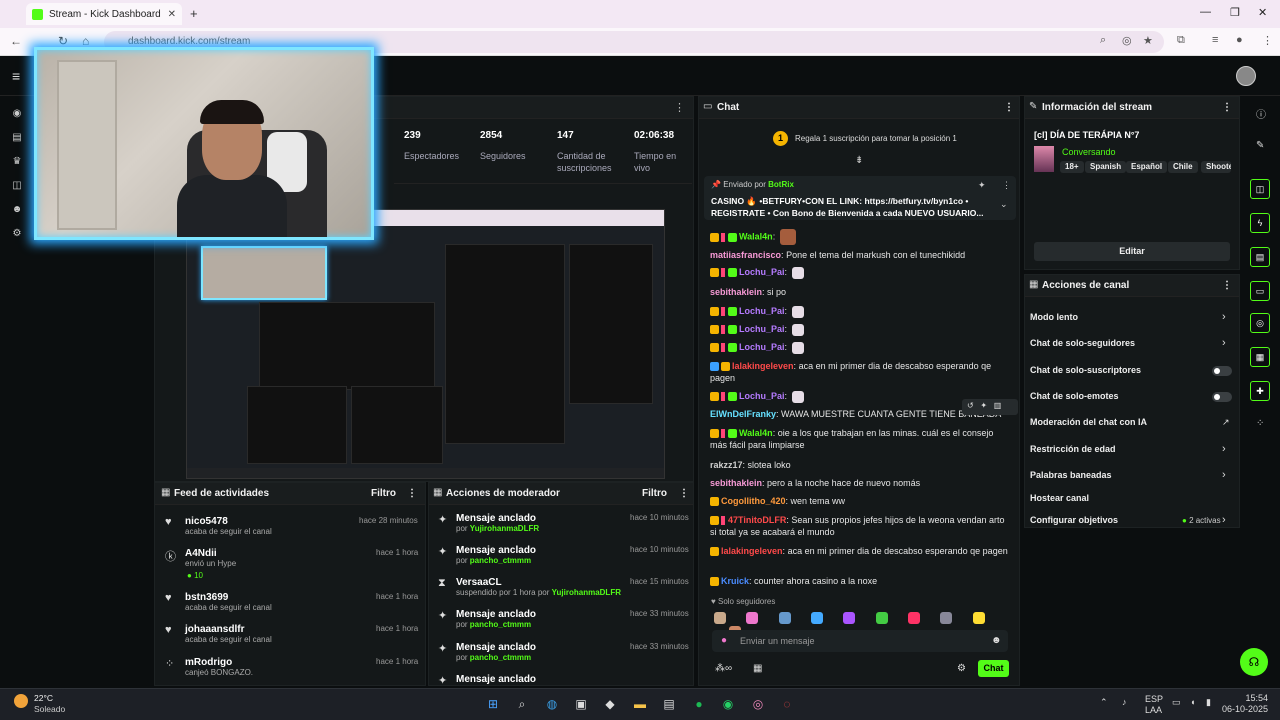 The width and height of the screenshot is (1280, 720). What do you see at coordinates (1260, 291) in the screenshot?
I see `chat-toggle-icon: ▭` at bounding box center [1260, 291].